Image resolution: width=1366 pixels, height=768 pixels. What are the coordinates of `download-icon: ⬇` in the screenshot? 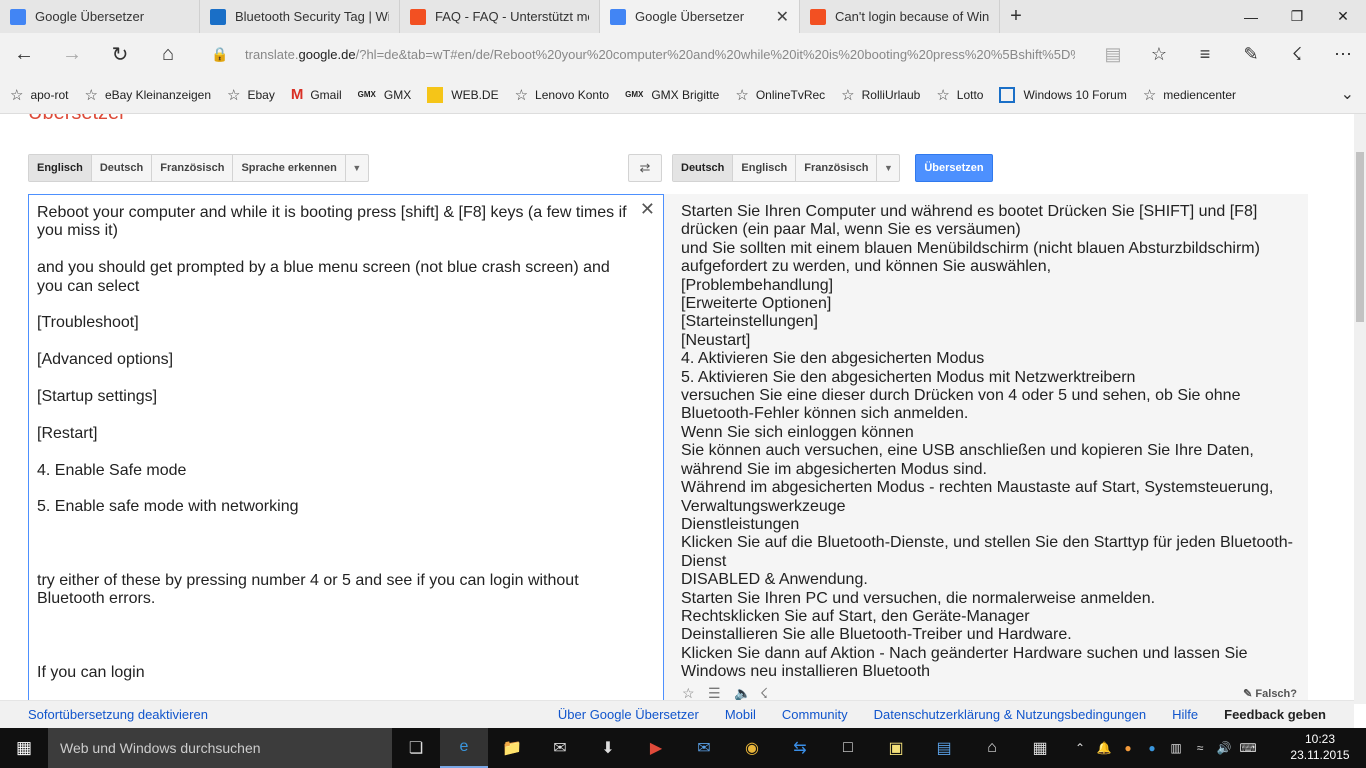 It's located at (608, 748).